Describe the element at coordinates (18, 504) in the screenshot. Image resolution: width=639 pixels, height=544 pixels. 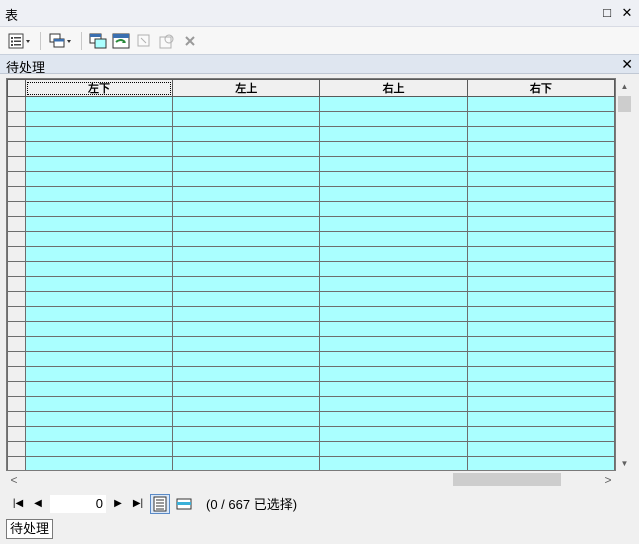
I see `first-record-button: |◀` at that location.